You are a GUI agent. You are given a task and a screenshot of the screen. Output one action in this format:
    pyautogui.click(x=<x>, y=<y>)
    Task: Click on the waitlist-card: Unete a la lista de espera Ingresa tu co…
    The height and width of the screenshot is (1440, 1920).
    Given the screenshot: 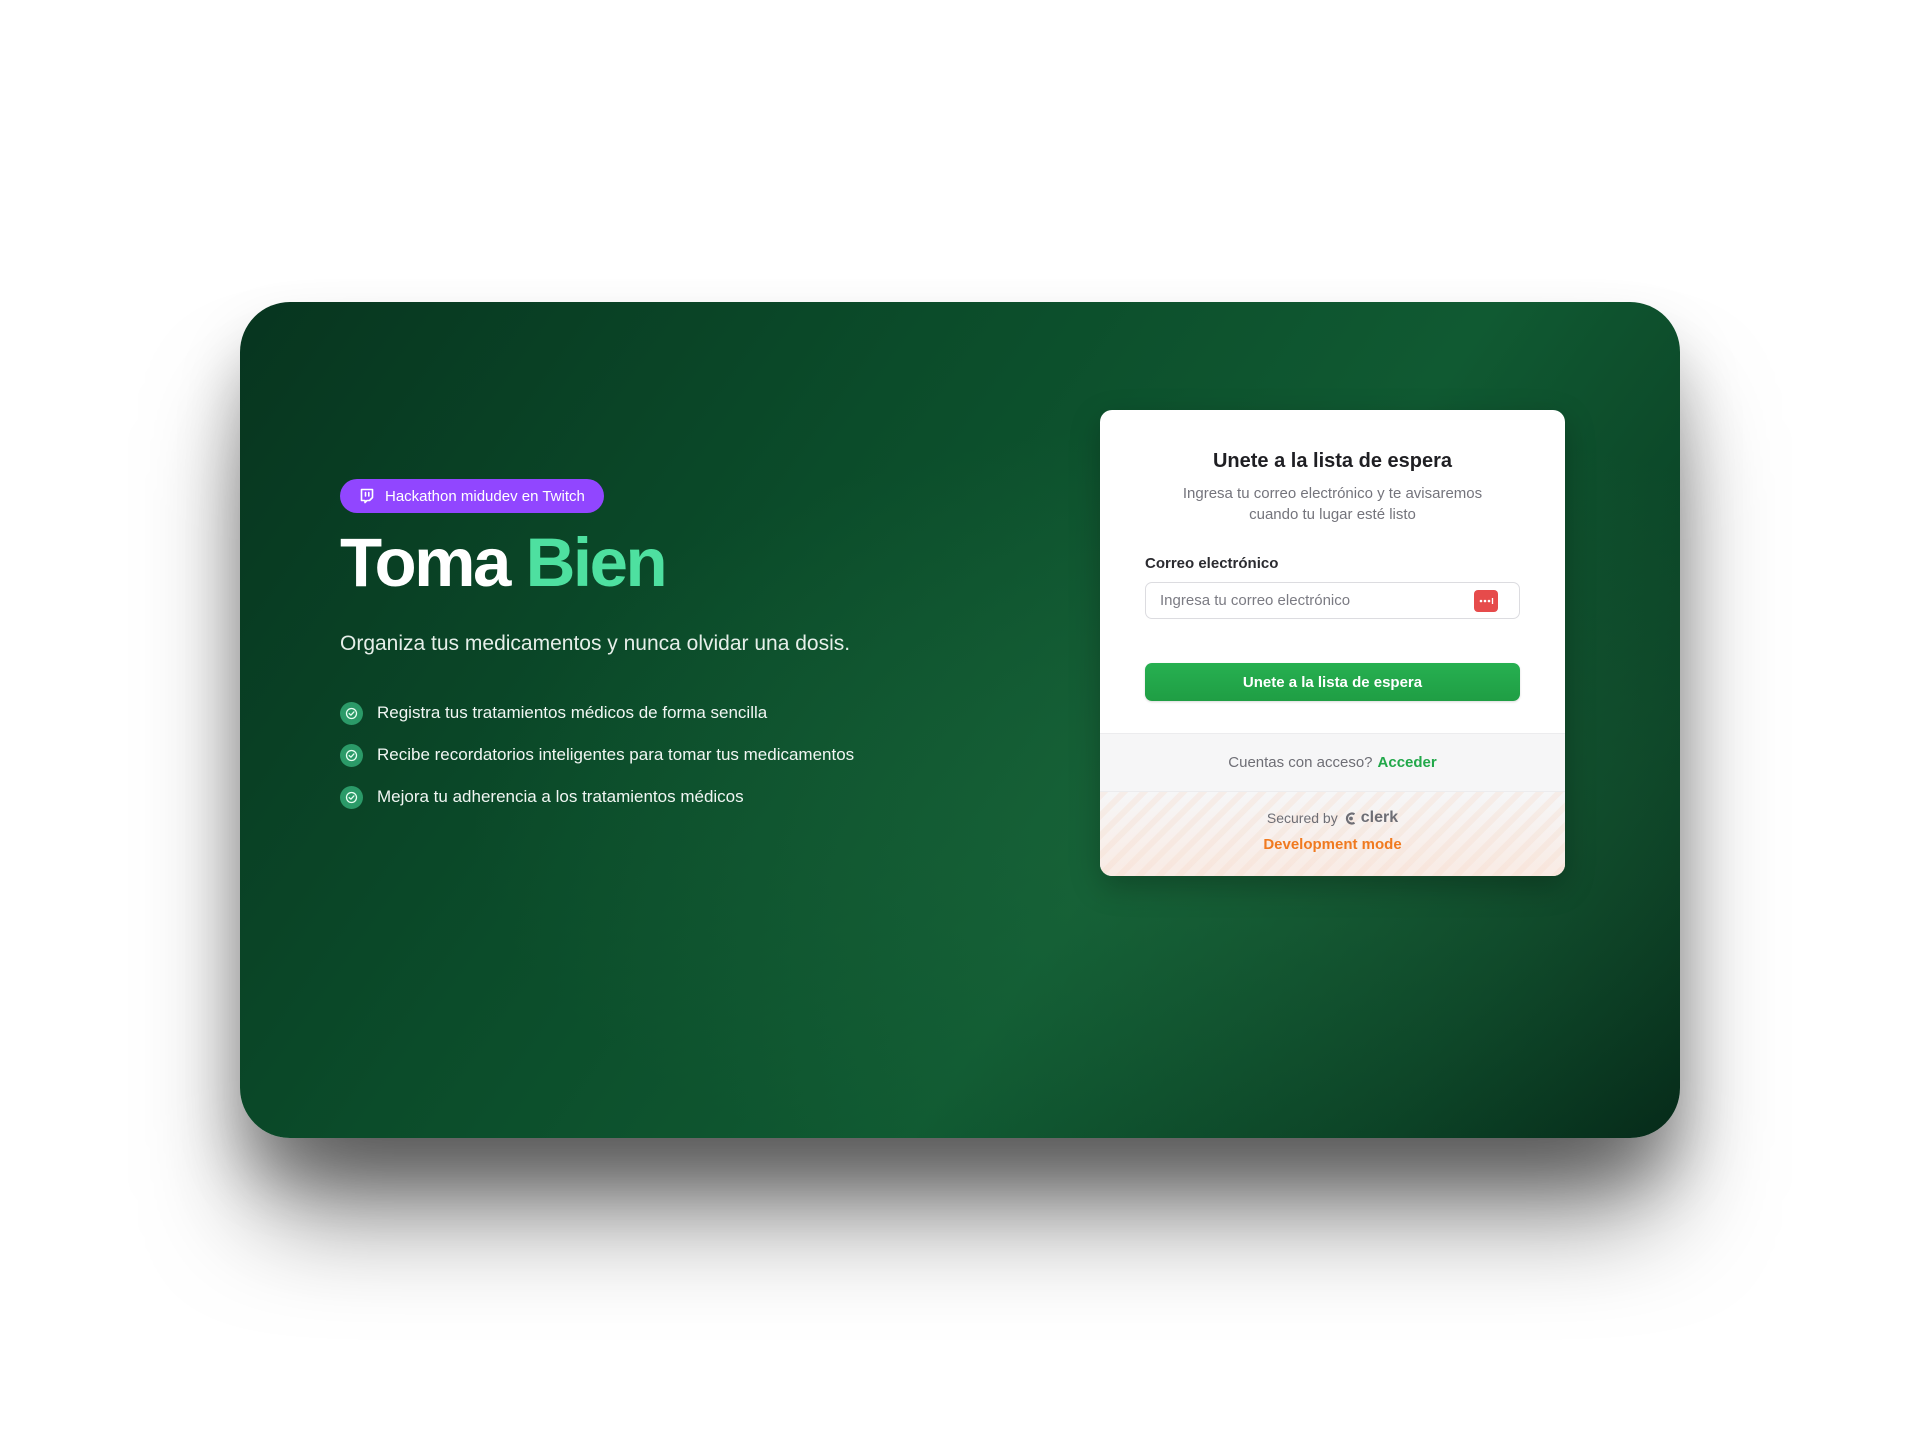 What is the action you would take?
    pyautogui.click(x=1332, y=643)
    